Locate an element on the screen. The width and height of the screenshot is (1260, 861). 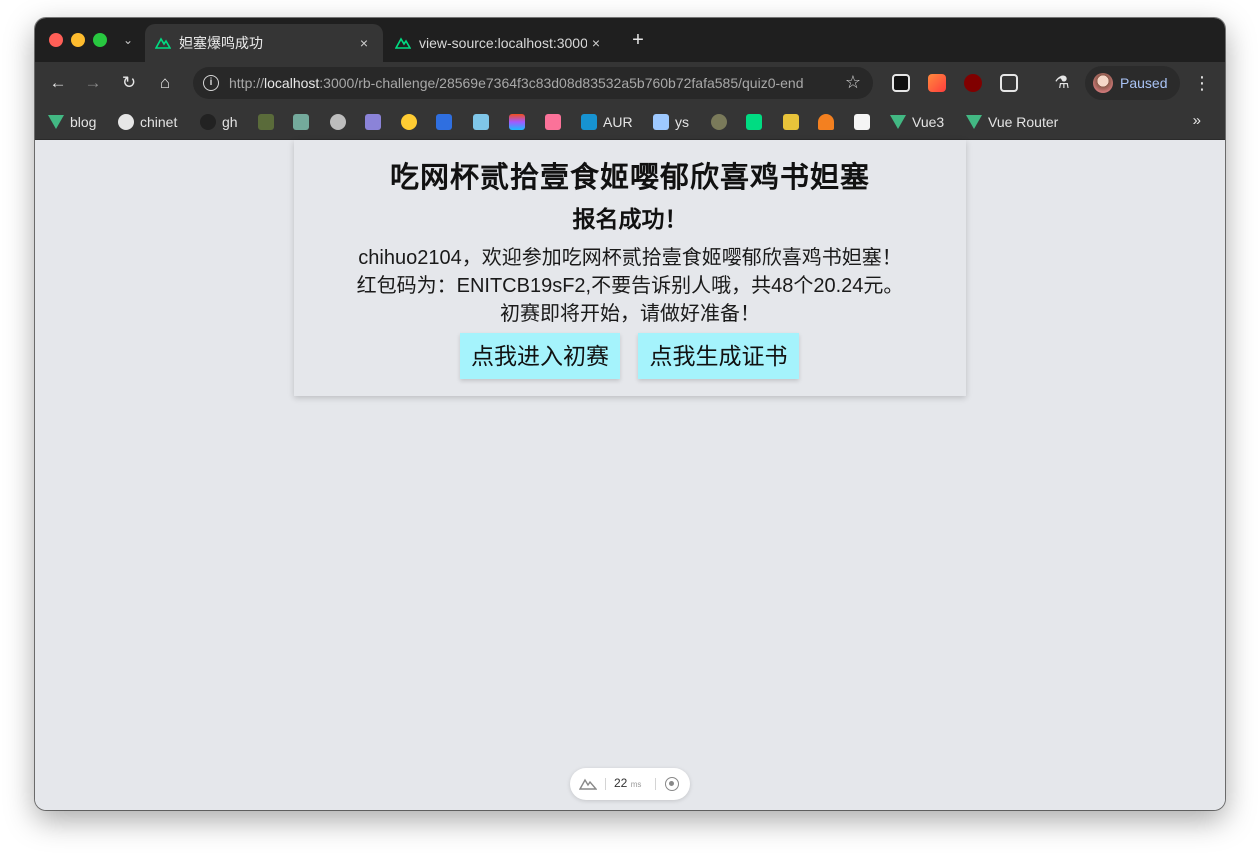
github-icon is located at coordinates (208, 122).